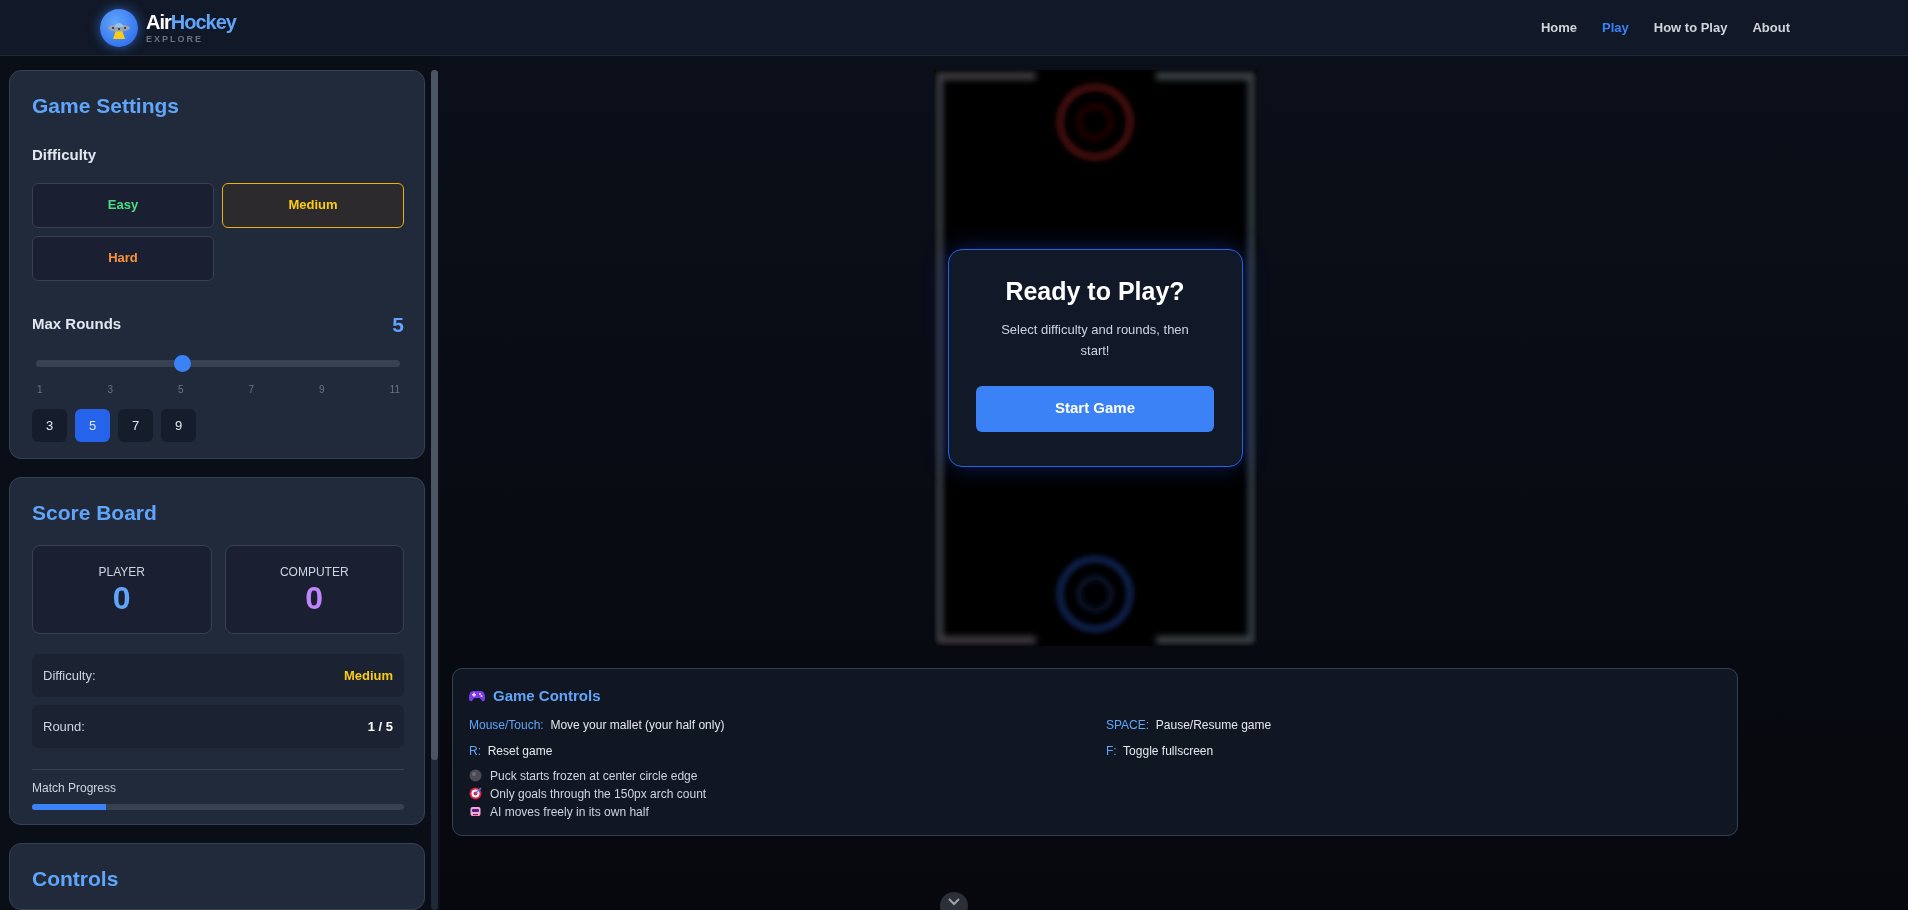  What do you see at coordinates (95, 513) in the screenshot?
I see `panel-title: Score Board` at bounding box center [95, 513].